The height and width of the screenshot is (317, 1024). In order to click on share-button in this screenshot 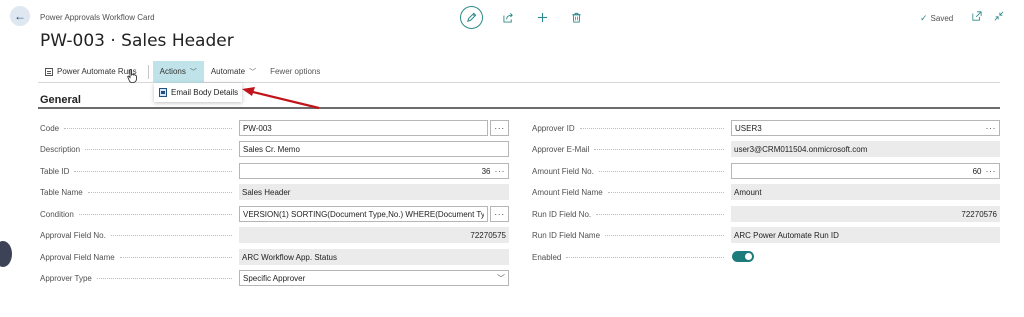, I will do `click(508, 18)`.